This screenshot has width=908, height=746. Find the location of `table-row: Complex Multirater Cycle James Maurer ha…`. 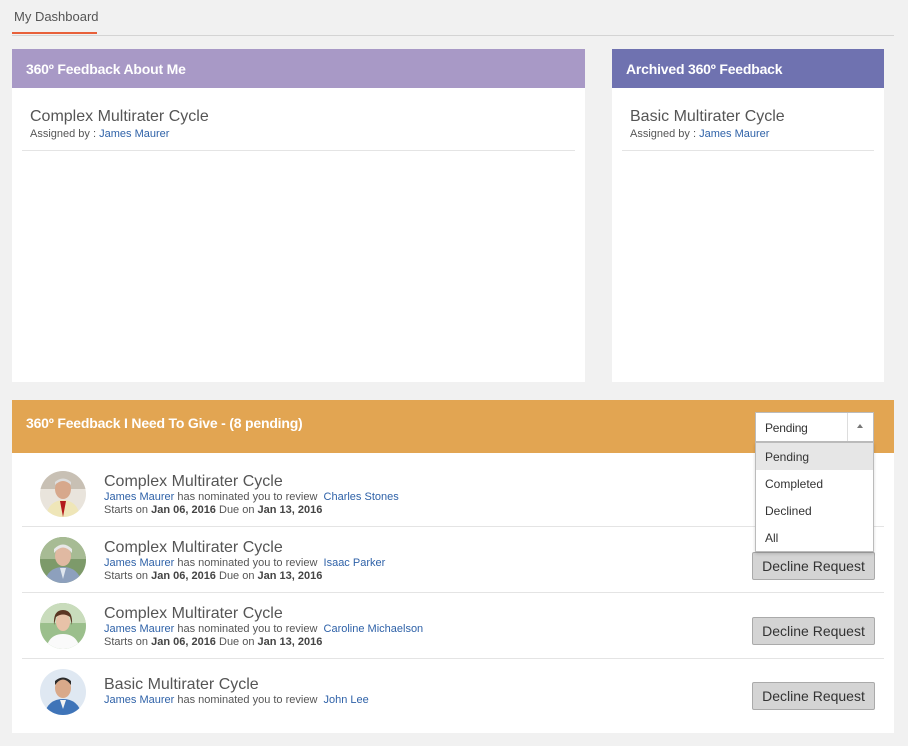

table-row: Complex Multirater Cycle James Maurer ha… is located at coordinates (453, 626).